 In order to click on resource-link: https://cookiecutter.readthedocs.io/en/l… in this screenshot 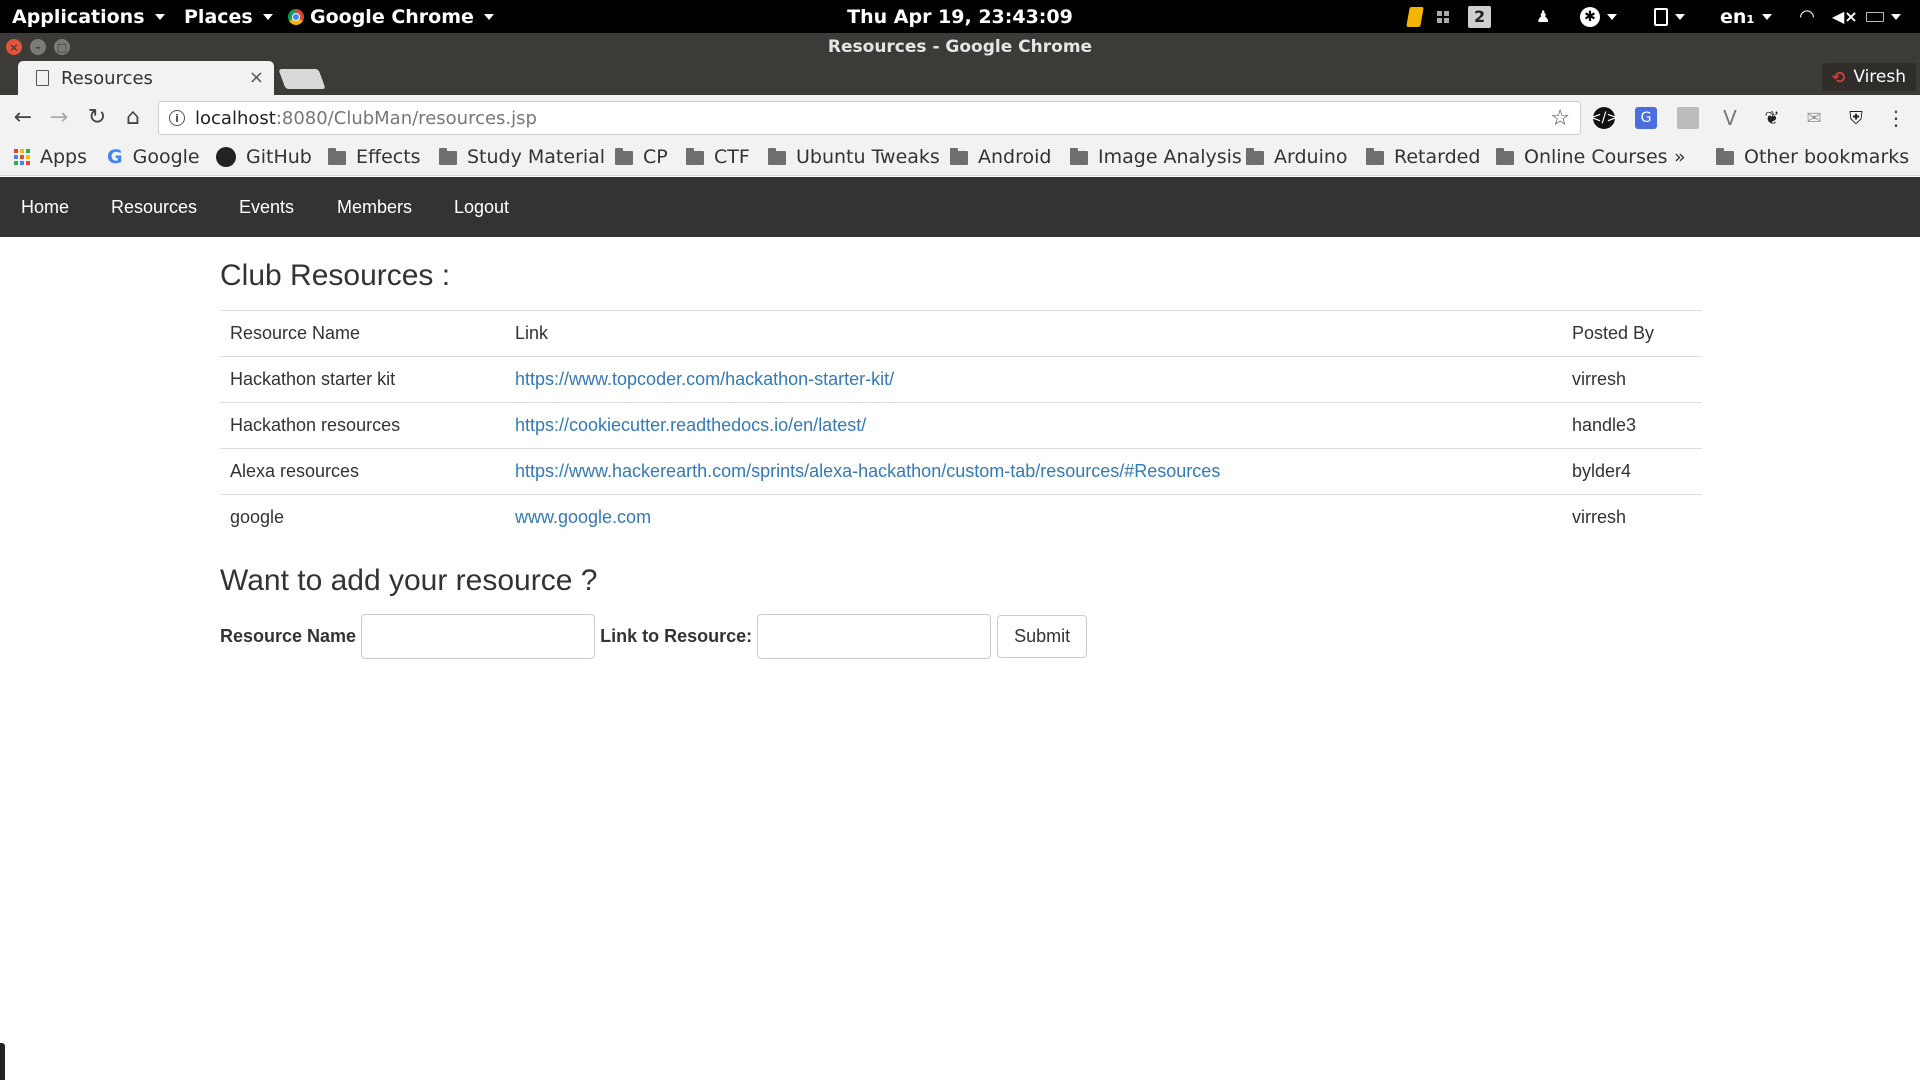, I will do `click(690, 425)`.